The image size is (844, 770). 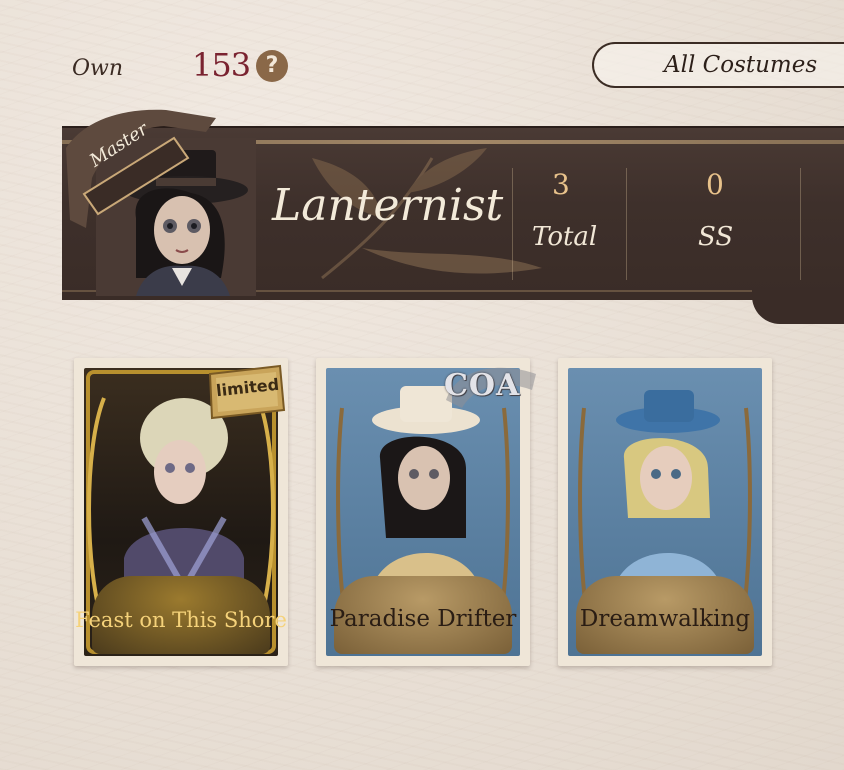 I want to click on costume-card-dreamwalking: Dreamwalking, so click(x=665, y=512).